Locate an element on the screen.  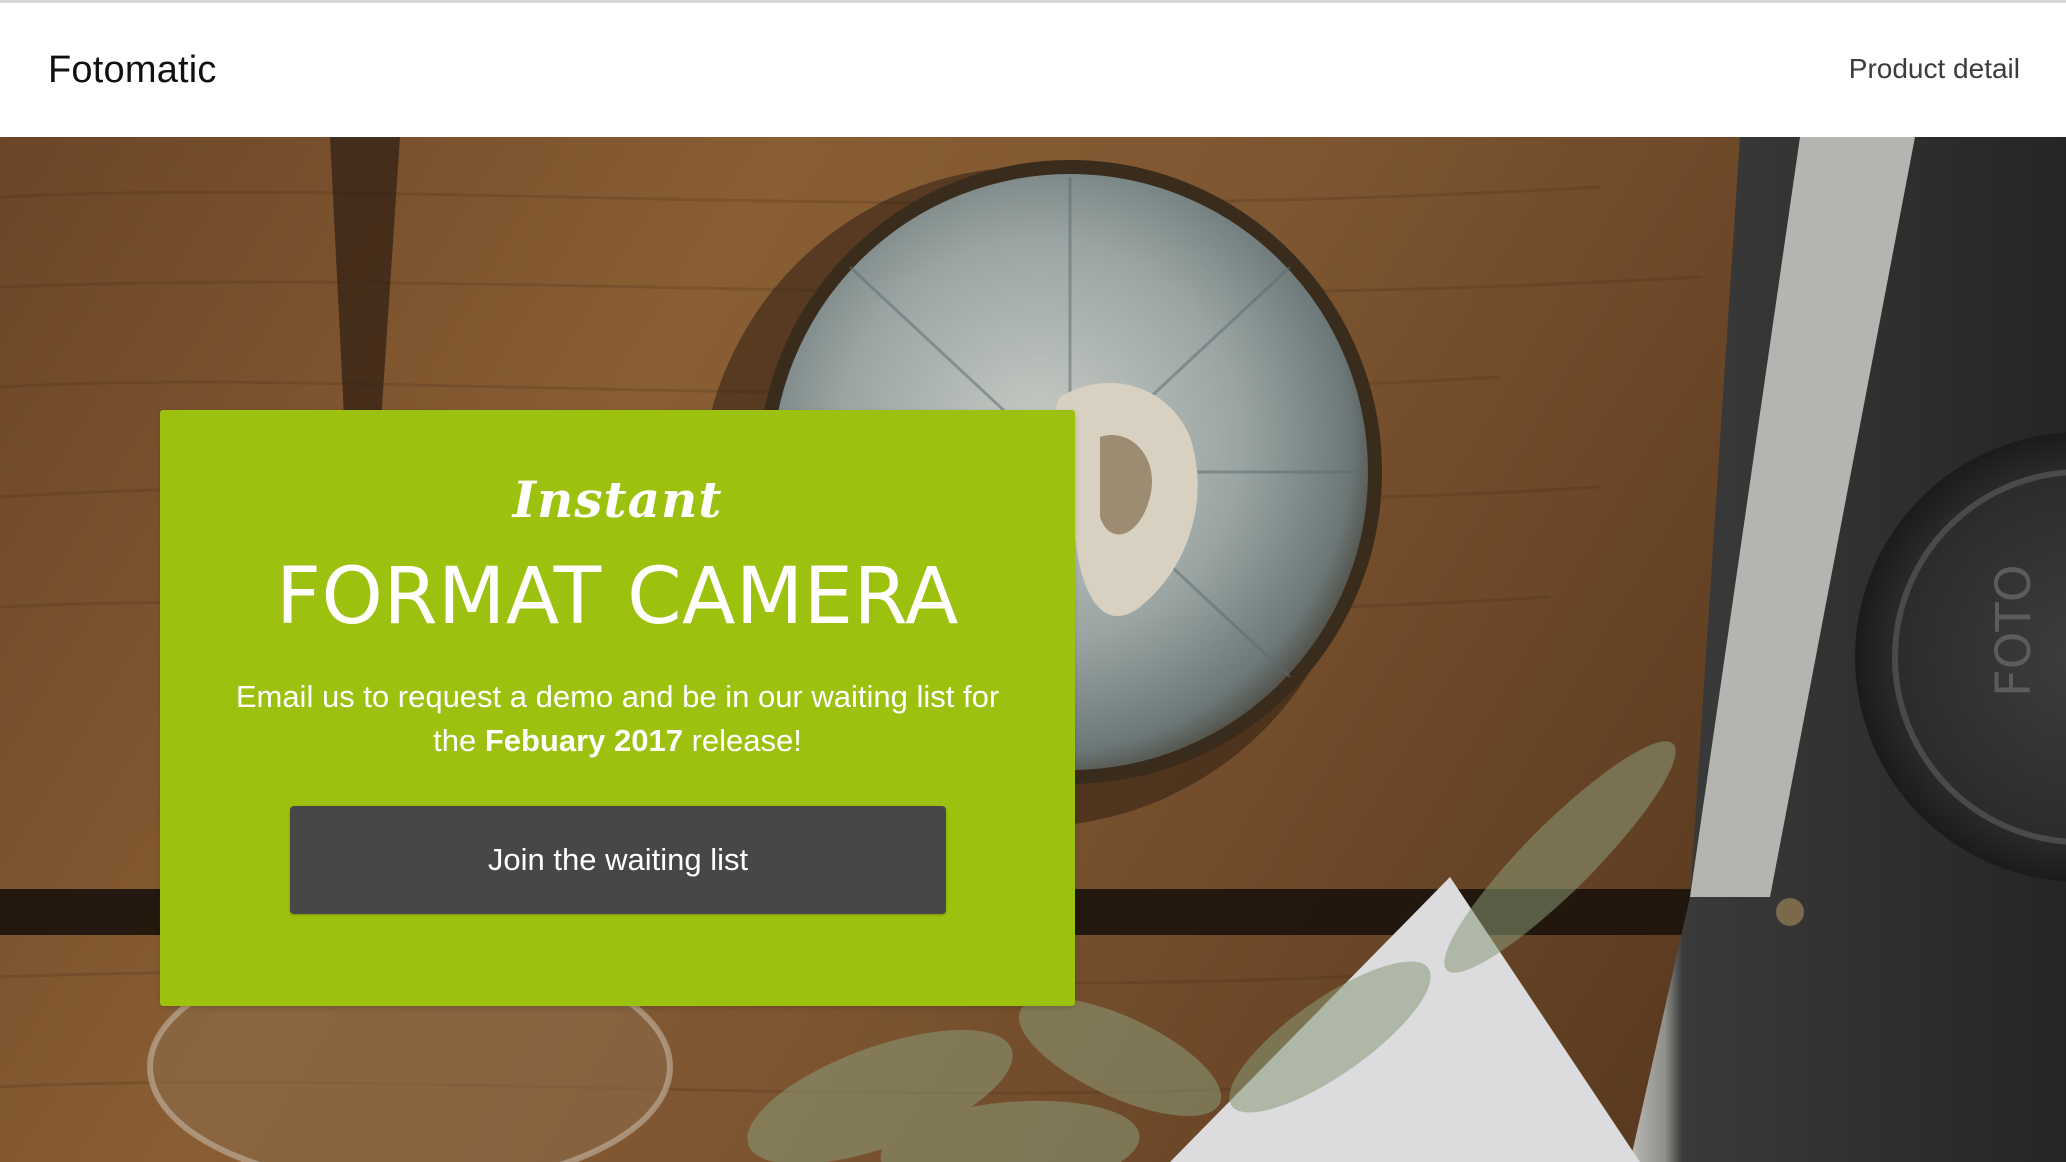
lens-cap-text: FOTO is located at coordinates (2014, 631).